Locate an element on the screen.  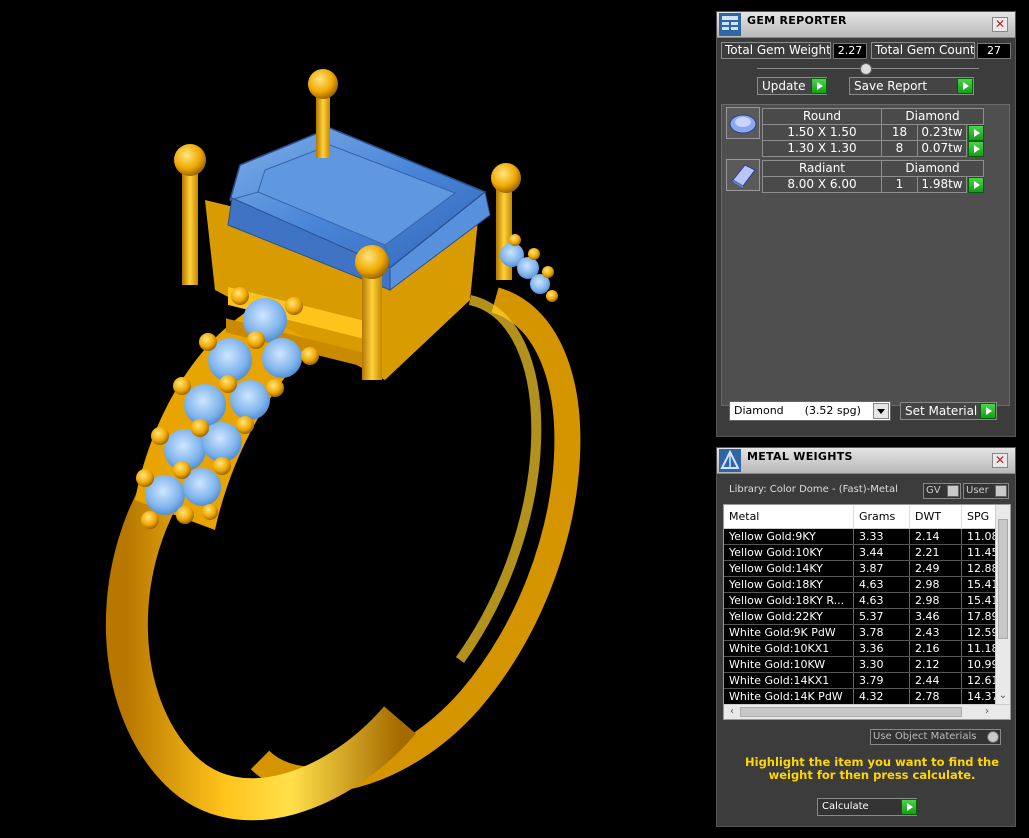
gem-size: 1.50 X 1.50 is located at coordinates (822, 132).